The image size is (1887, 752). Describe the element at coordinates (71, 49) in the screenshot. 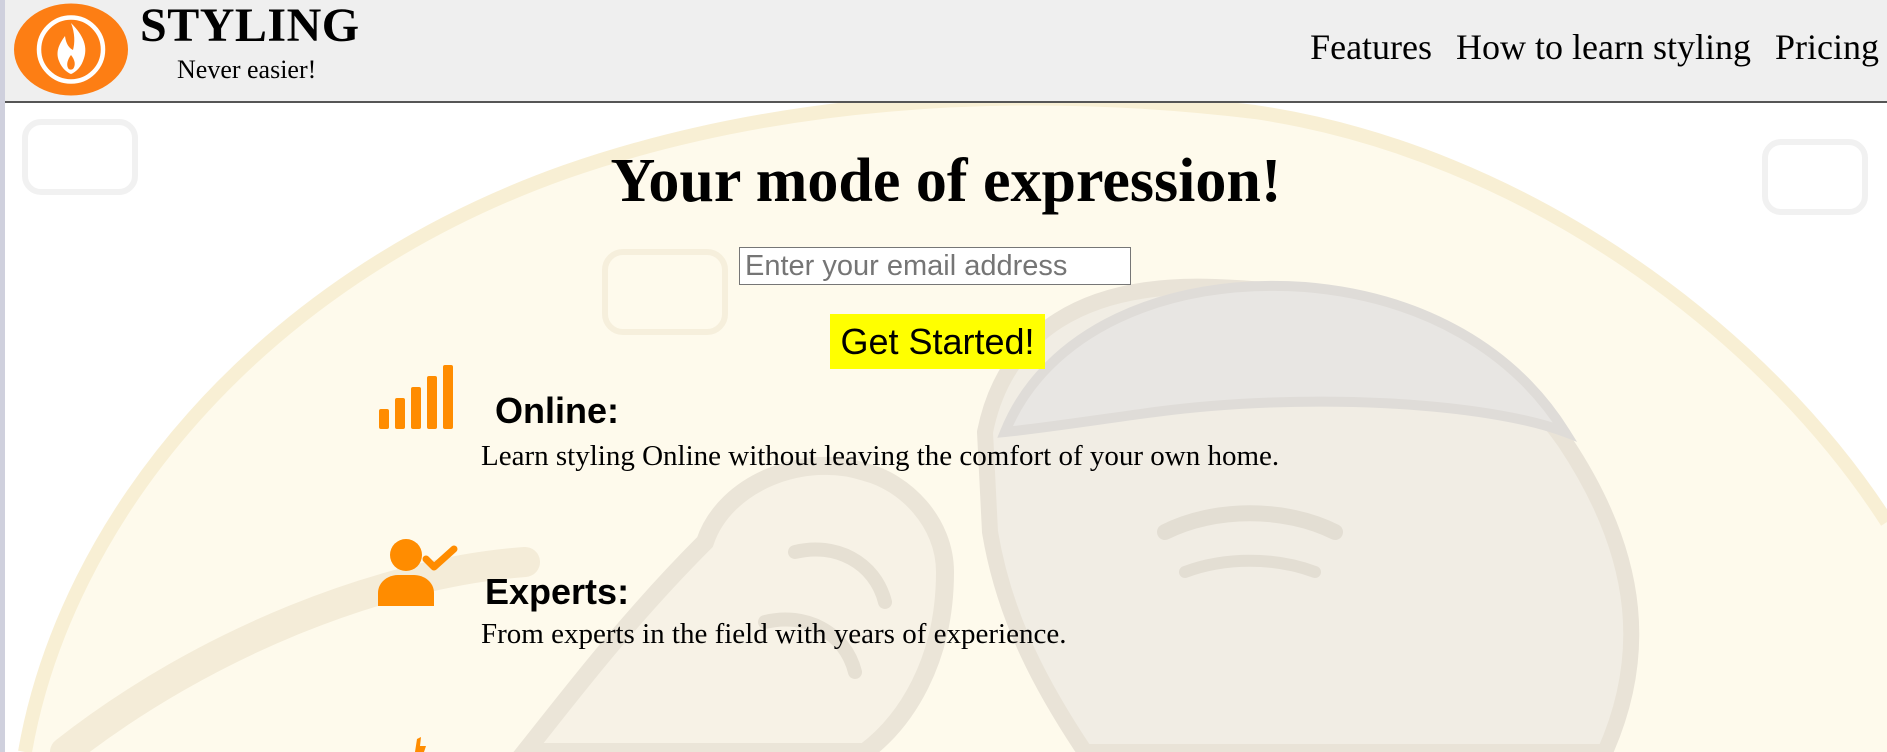

I see `brand-logo-icon` at that location.